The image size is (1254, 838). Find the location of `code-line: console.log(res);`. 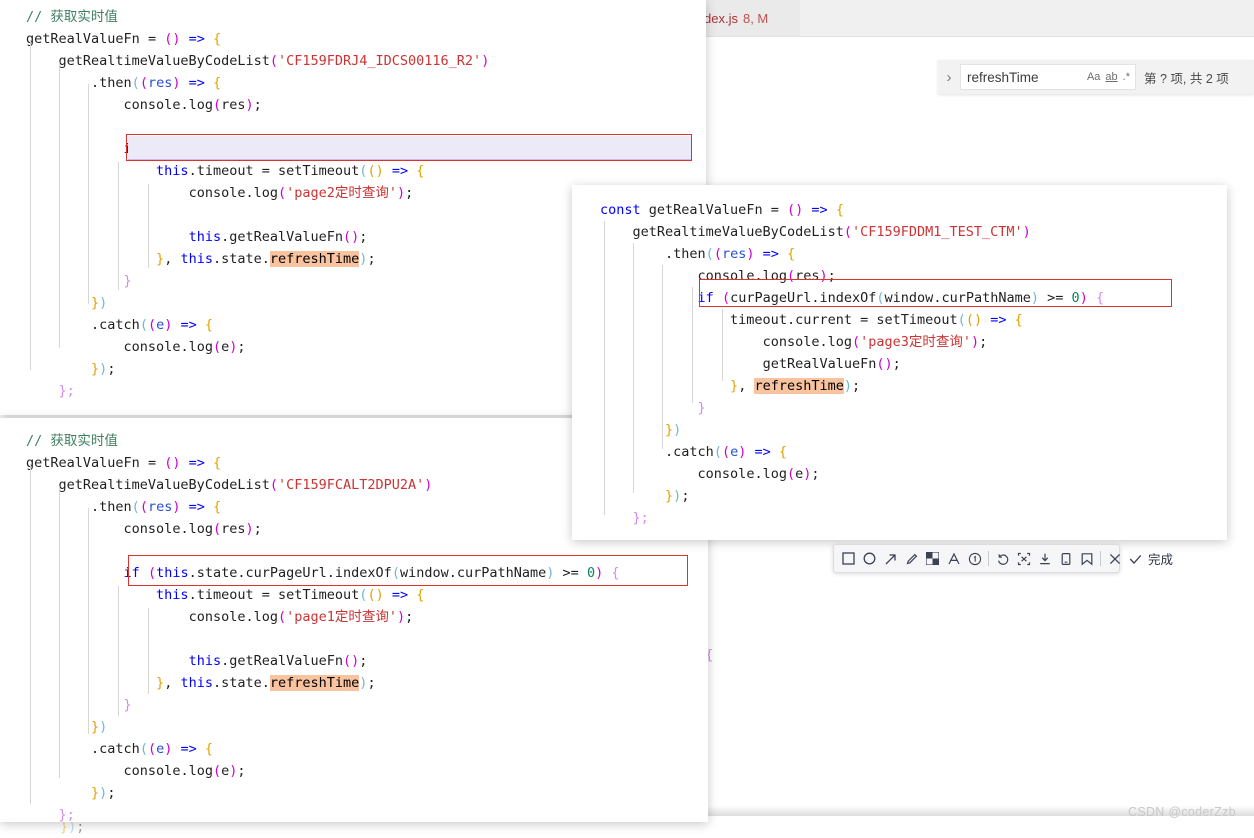

code-line: console.log(res); is located at coordinates (192, 105).